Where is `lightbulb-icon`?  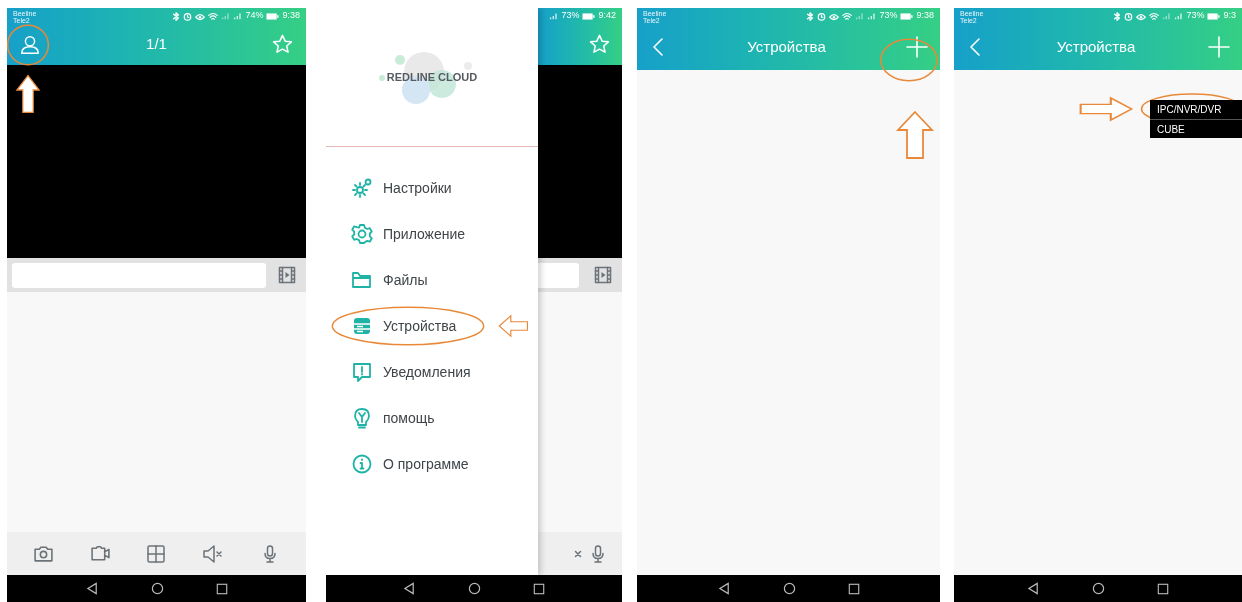 lightbulb-icon is located at coordinates (362, 418).